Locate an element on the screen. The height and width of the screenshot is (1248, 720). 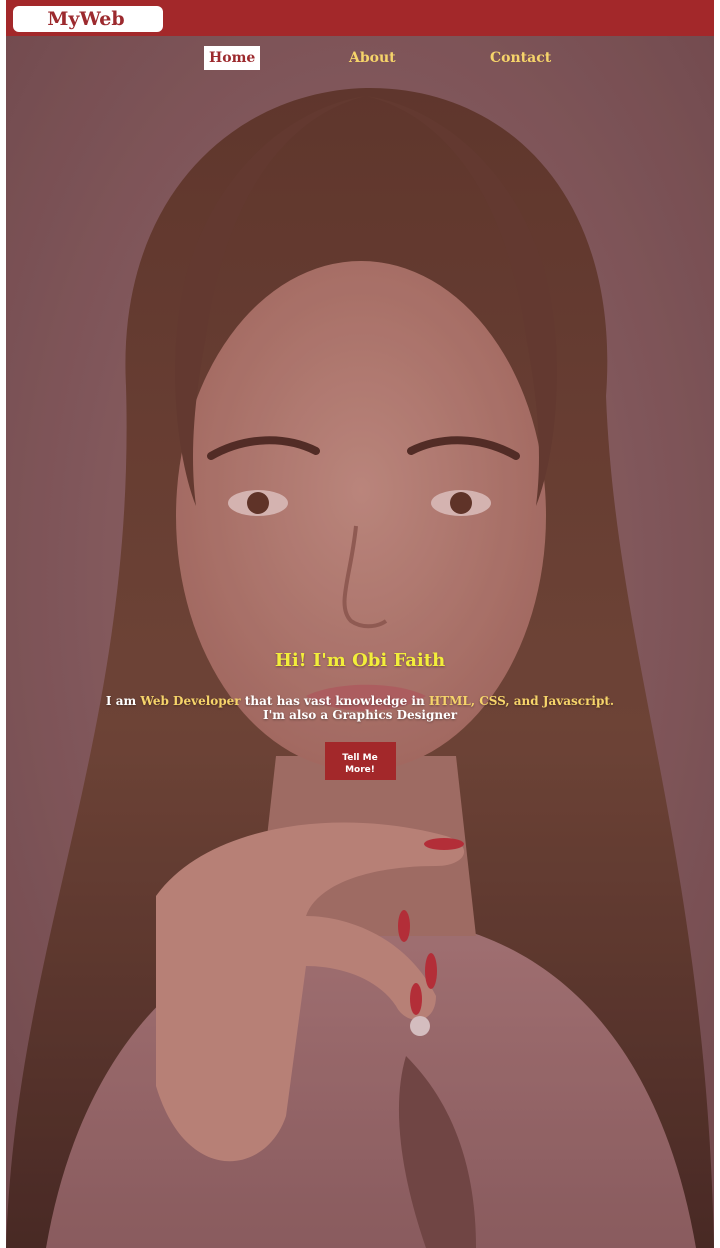
site-logo: MyWeb is located at coordinates (88, 19).